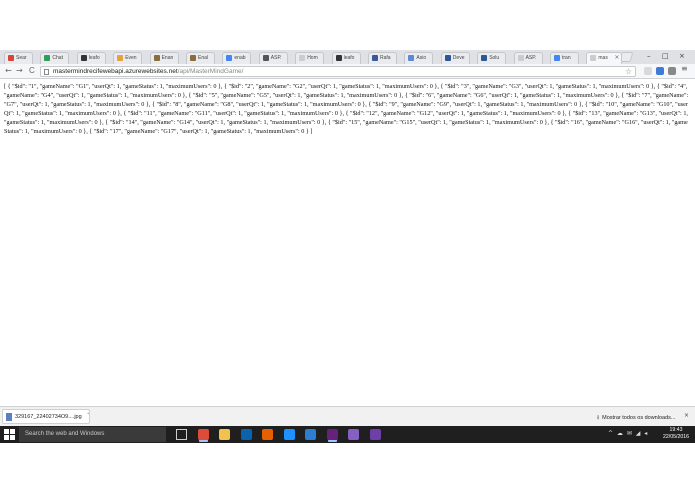 This screenshot has width=695, height=494. I want to click on chevron-down-icon: ˅, so click(88, 416).